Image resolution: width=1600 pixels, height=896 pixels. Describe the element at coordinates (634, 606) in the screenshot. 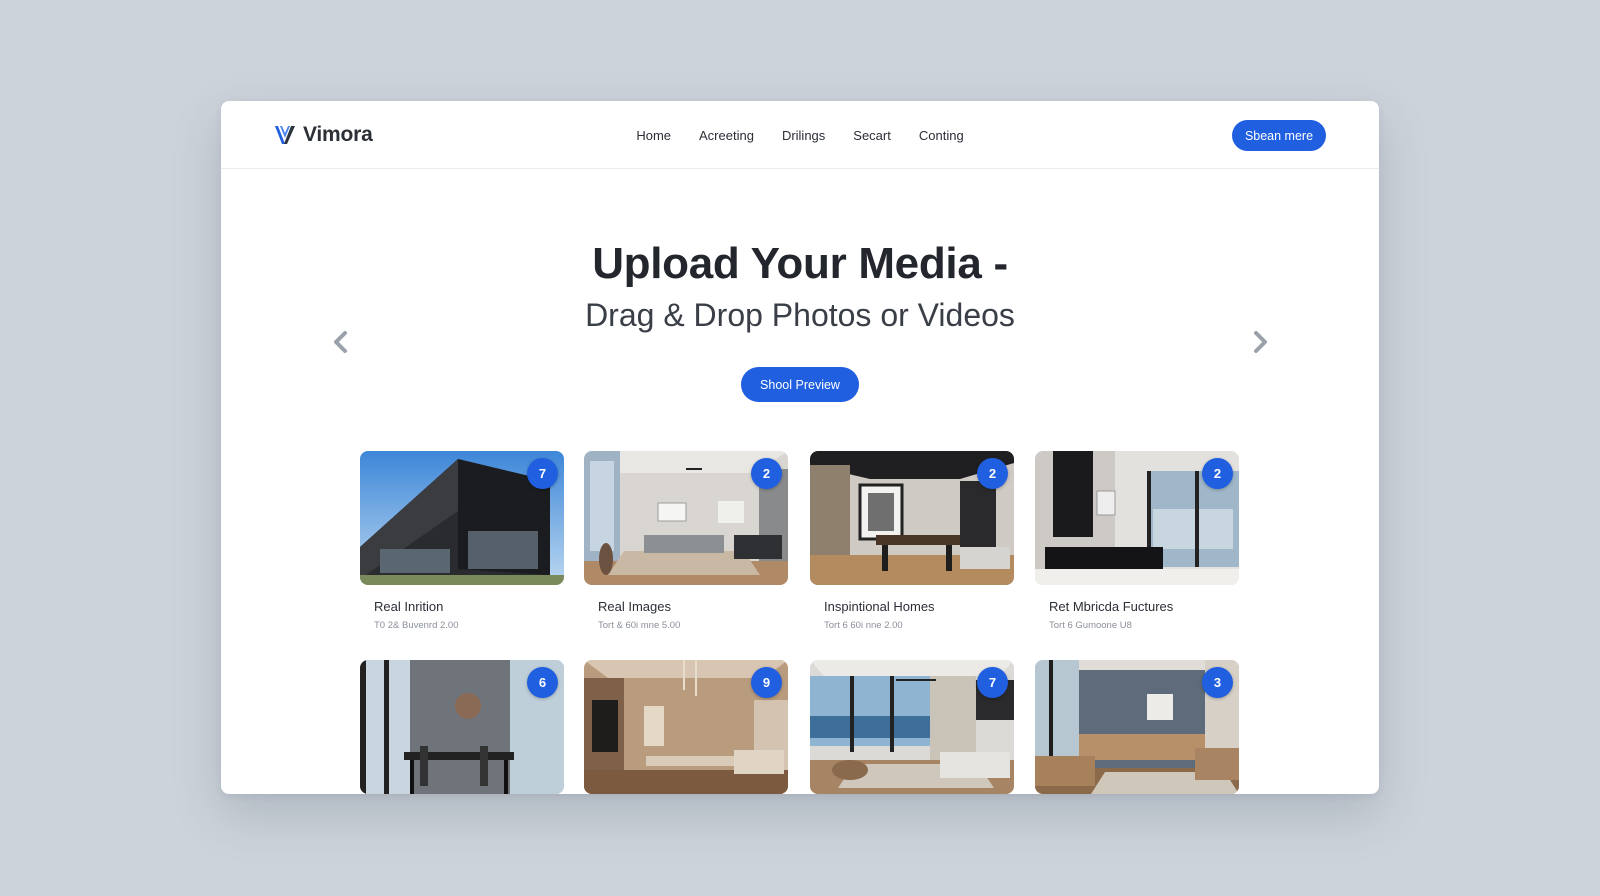

I see `card-title: Real Images` at that location.